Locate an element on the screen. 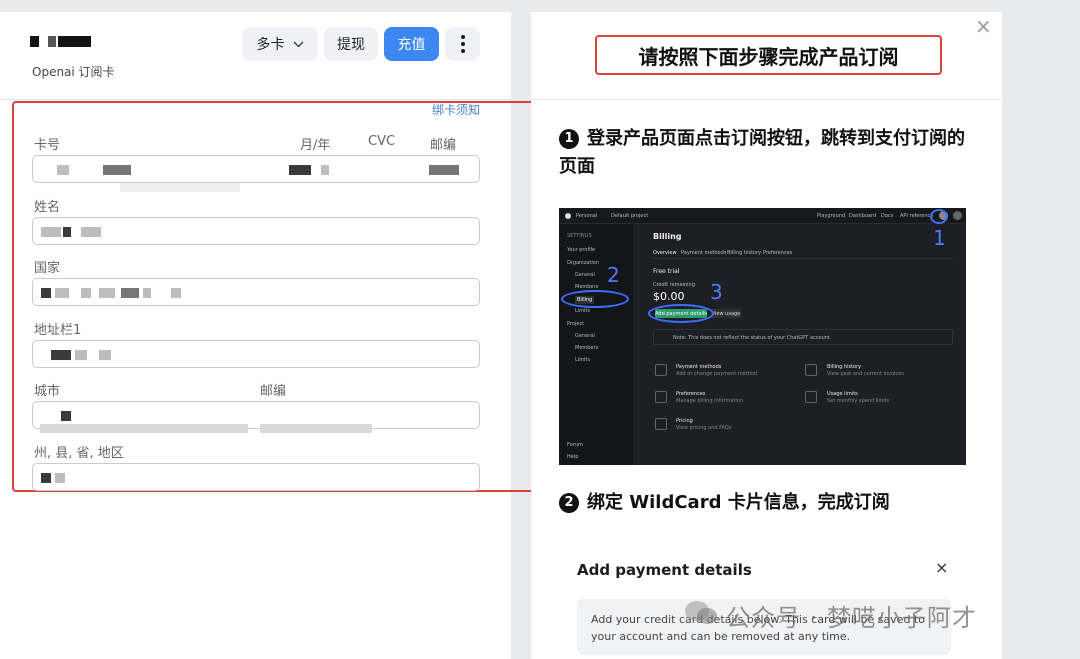 This screenshot has height=659, width=1080. multi-card-label: 多卡 is located at coordinates (270, 45).